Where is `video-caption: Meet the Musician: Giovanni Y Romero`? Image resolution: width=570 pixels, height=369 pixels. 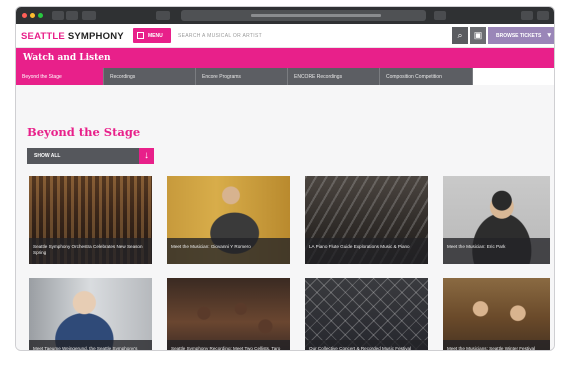
video-caption: Meet the Musician: Giovanni Y Romero is located at coordinates (228, 251).